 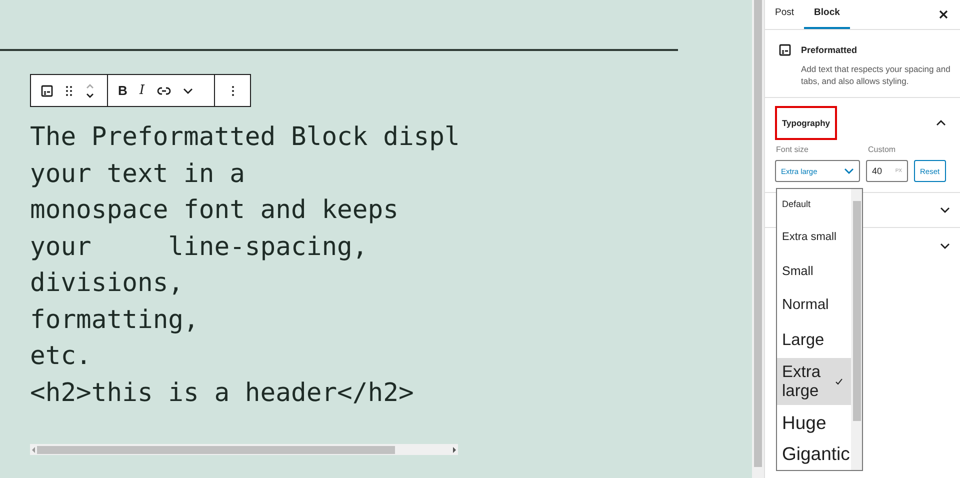 What do you see at coordinates (806, 123) in the screenshot?
I see `panel-title: Typography` at bounding box center [806, 123].